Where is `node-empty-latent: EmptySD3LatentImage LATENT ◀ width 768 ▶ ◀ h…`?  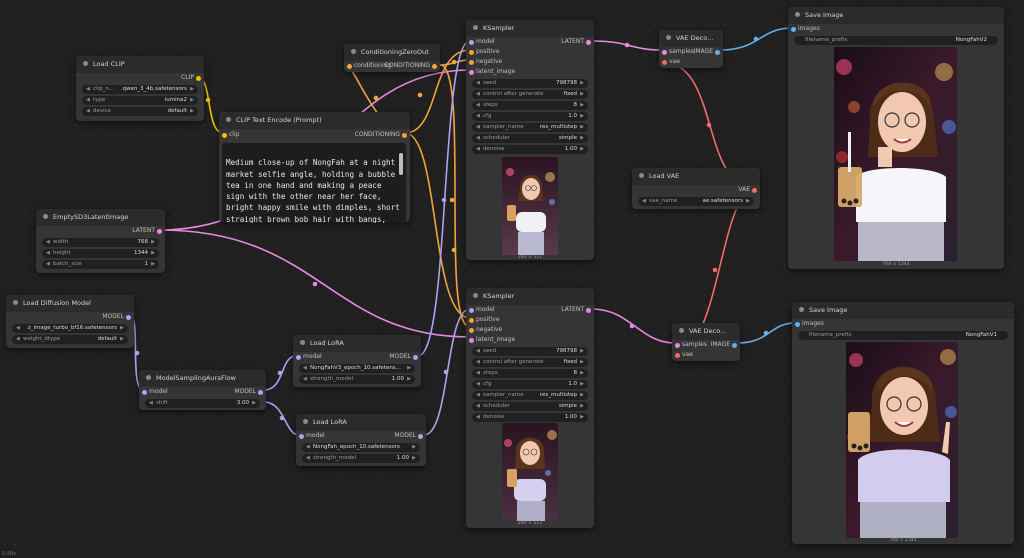
node-empty-latent: EmptySD3LatentImage LATENT ◀ width 768 ▶ ◀ h… is located at coordinates (100, 241).